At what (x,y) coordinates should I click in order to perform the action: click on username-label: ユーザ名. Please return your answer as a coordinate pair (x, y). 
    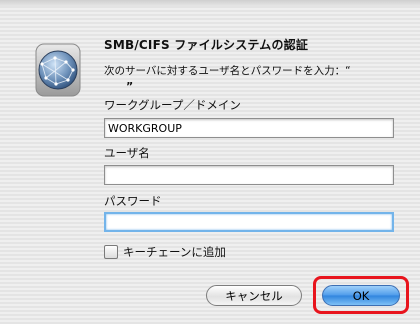
    Looking at the image, I should click on (127, 153).